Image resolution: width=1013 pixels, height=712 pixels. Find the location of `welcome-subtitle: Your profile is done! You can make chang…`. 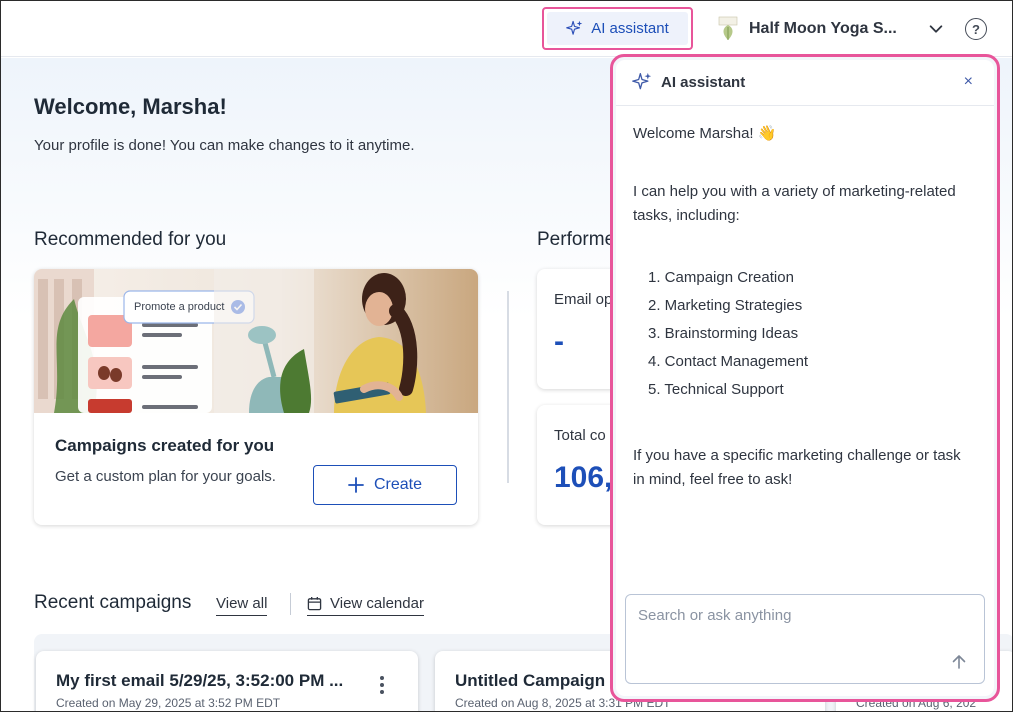

welcome-subtitle: Your profile is done! You can make chang… is located at coordinates (224, 145).